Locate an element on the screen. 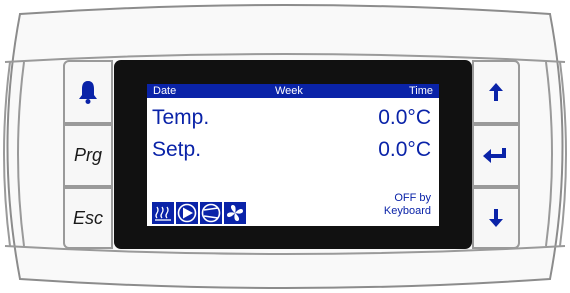  prg-button: Prg is located at coordinates (88, 155).